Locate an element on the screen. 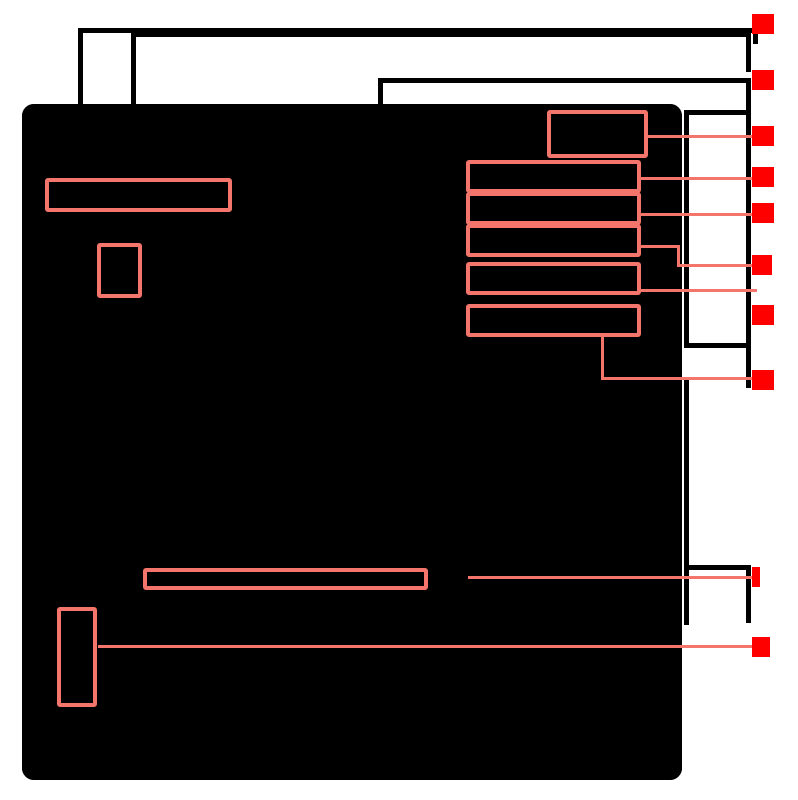 This screenshot has height=800, width=798. order-button: 1 is located at coordinates (101, 279).